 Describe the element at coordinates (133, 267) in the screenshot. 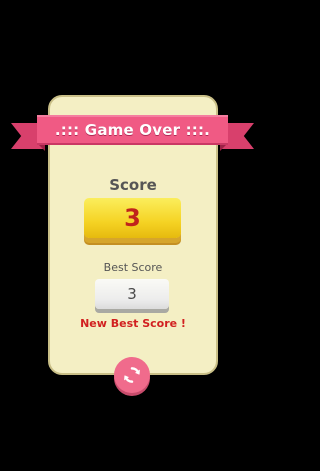

I see `best-score-label: Best Score` at that location.